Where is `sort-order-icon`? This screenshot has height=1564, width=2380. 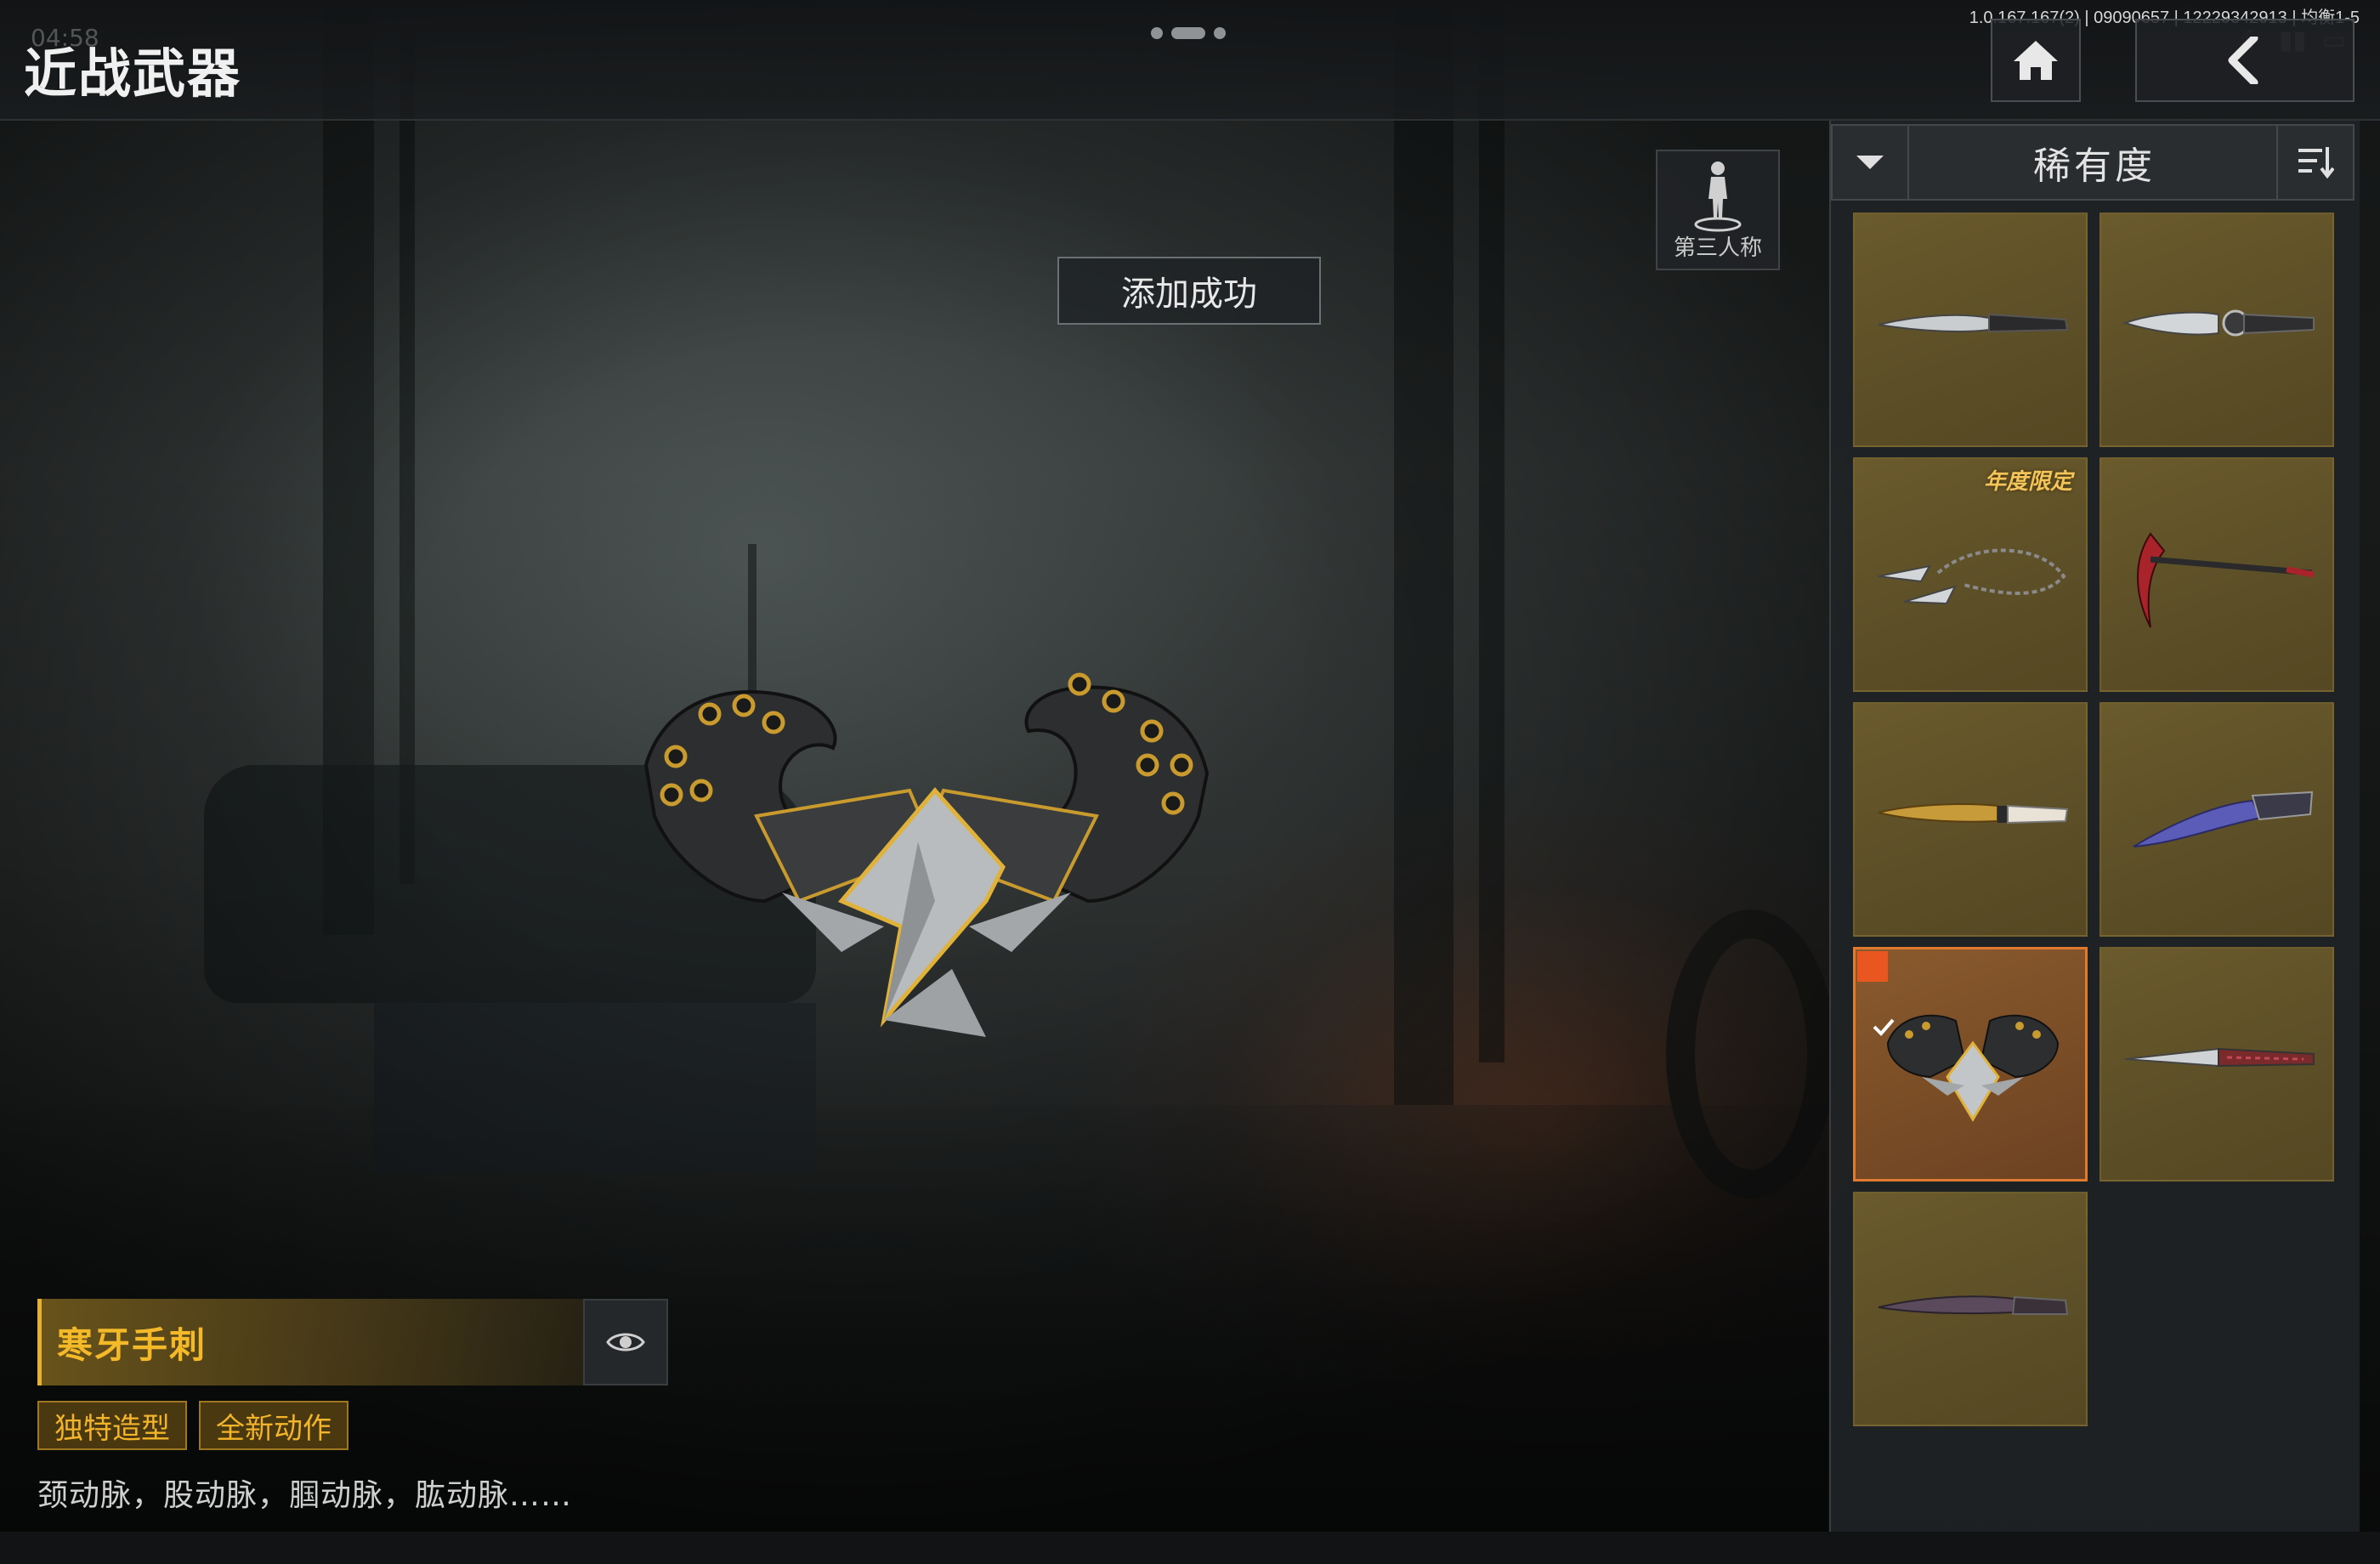 sort-order-icon is located at coordinates (2316, 163).